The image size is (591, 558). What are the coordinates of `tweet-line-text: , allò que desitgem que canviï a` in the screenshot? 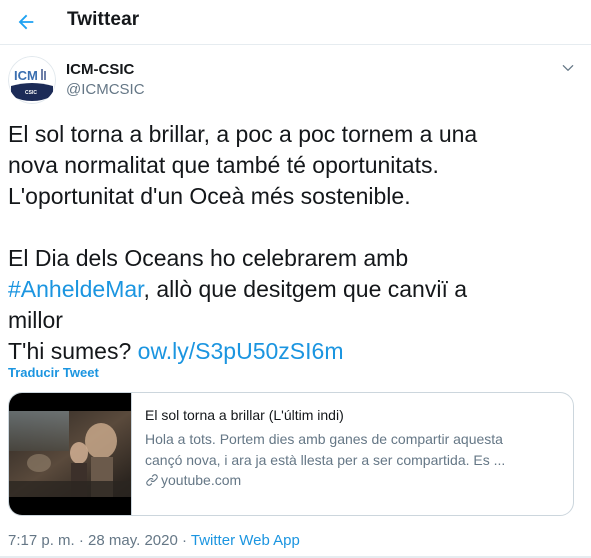 It's located at (305, 289).